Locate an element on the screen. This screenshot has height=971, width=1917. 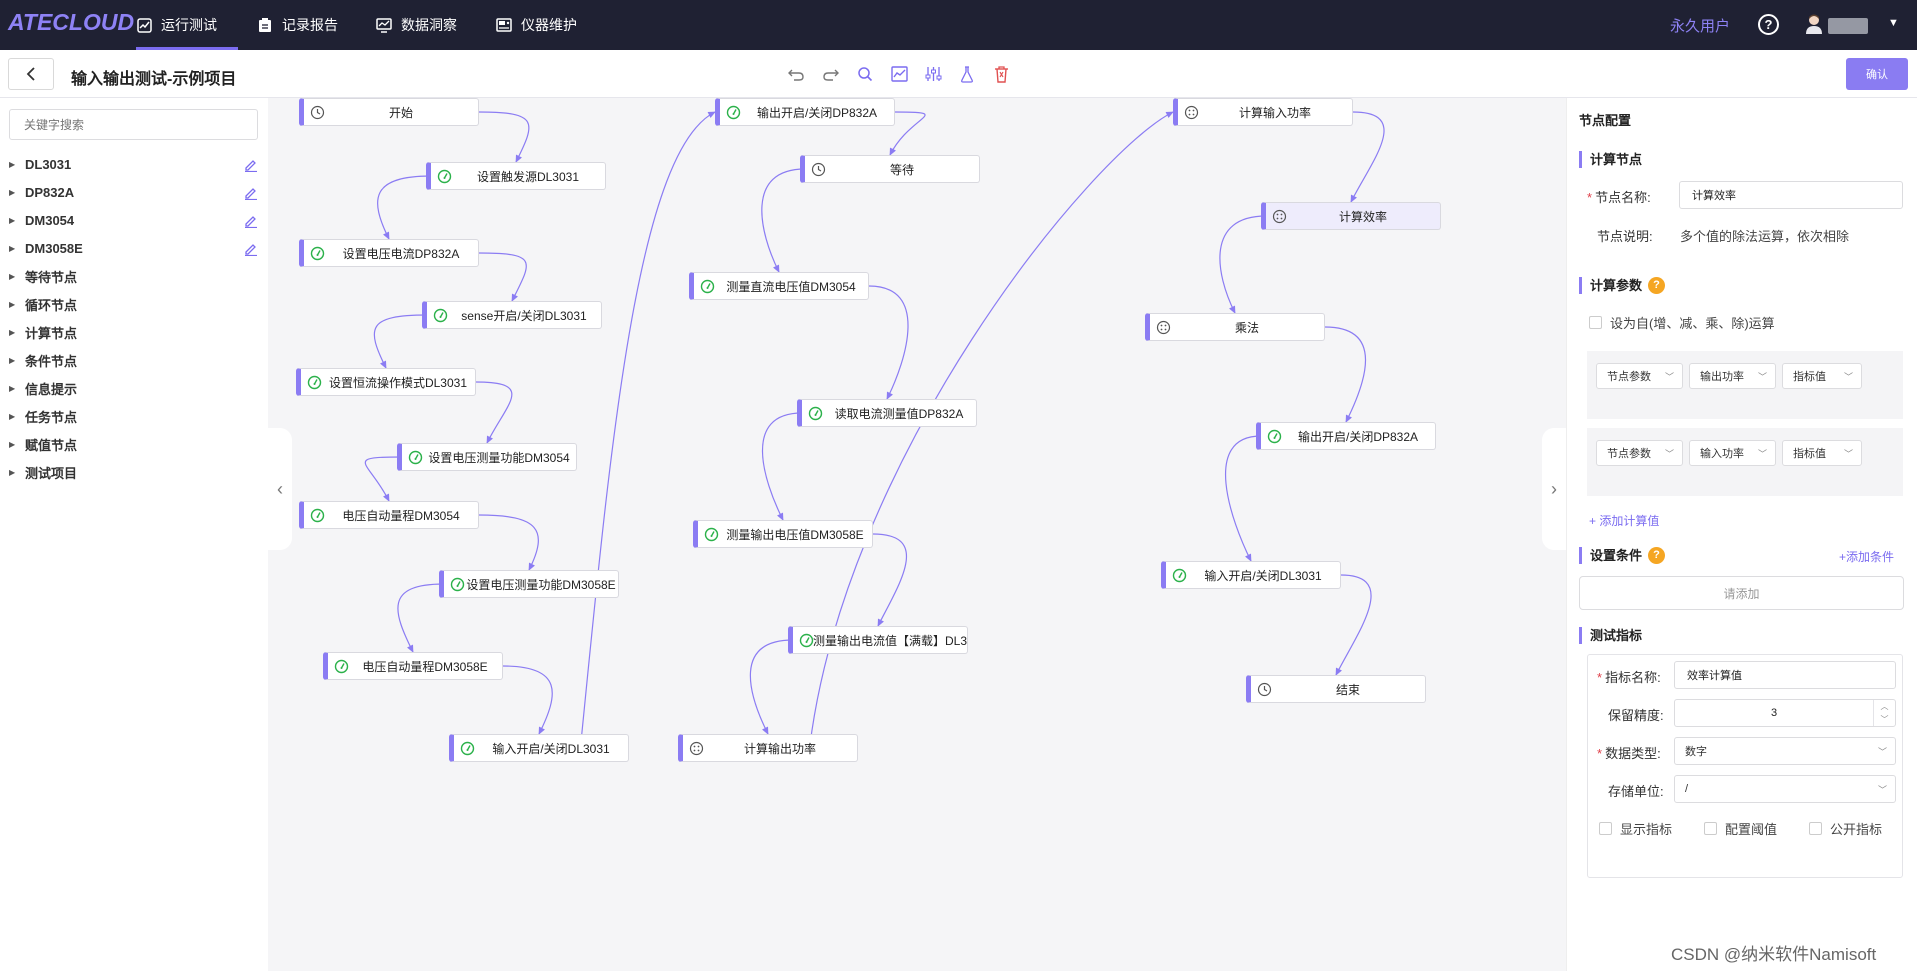
tree-item: ▶ DM3054 is located at coordinates (134, 220).